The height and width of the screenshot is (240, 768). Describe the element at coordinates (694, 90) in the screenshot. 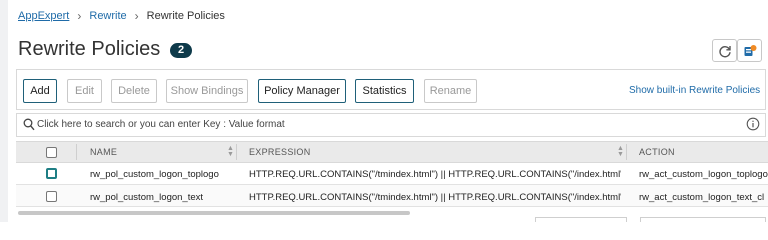

I see `show-builtin-policies-link: Show built-in Rewrite Policies` at that location.